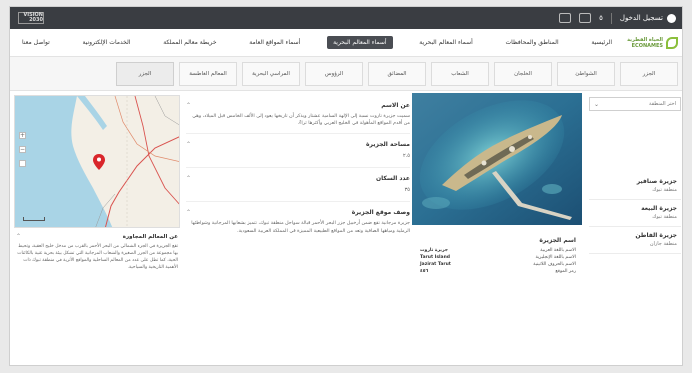  I want to click on island-region: منطقة جازان, so click(663, 244).